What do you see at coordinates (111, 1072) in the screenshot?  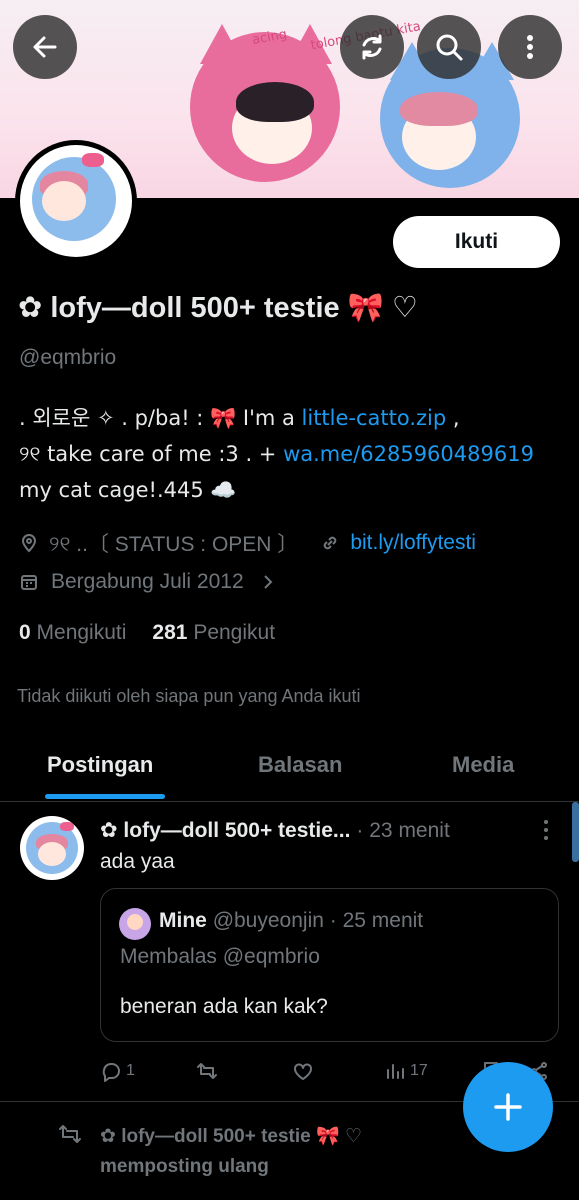 I see `reply-icon` at bounding box center [111, 1072].